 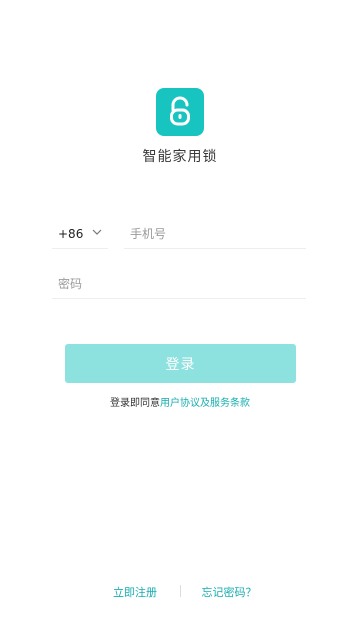 What do you see at coordinates (205, 403) in the screenshot?
I see `terms-link: 用户协议及服务条款` at bounding box center [205, 403].